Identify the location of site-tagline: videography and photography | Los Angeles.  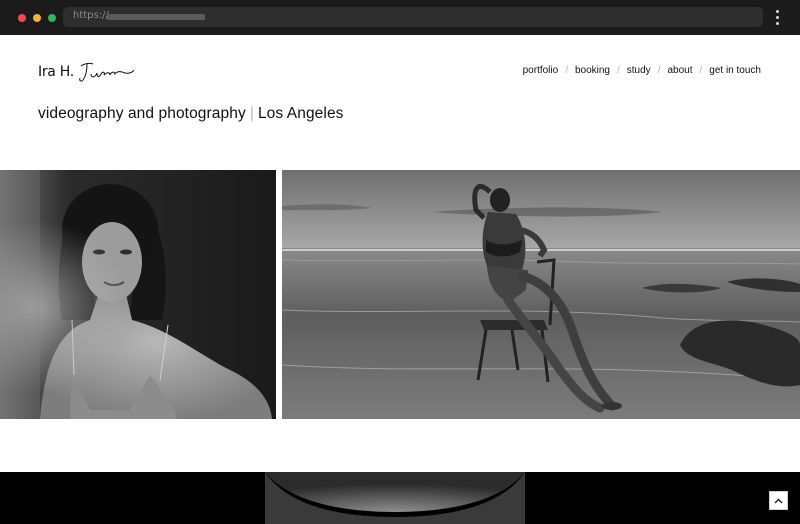
(191, 114).